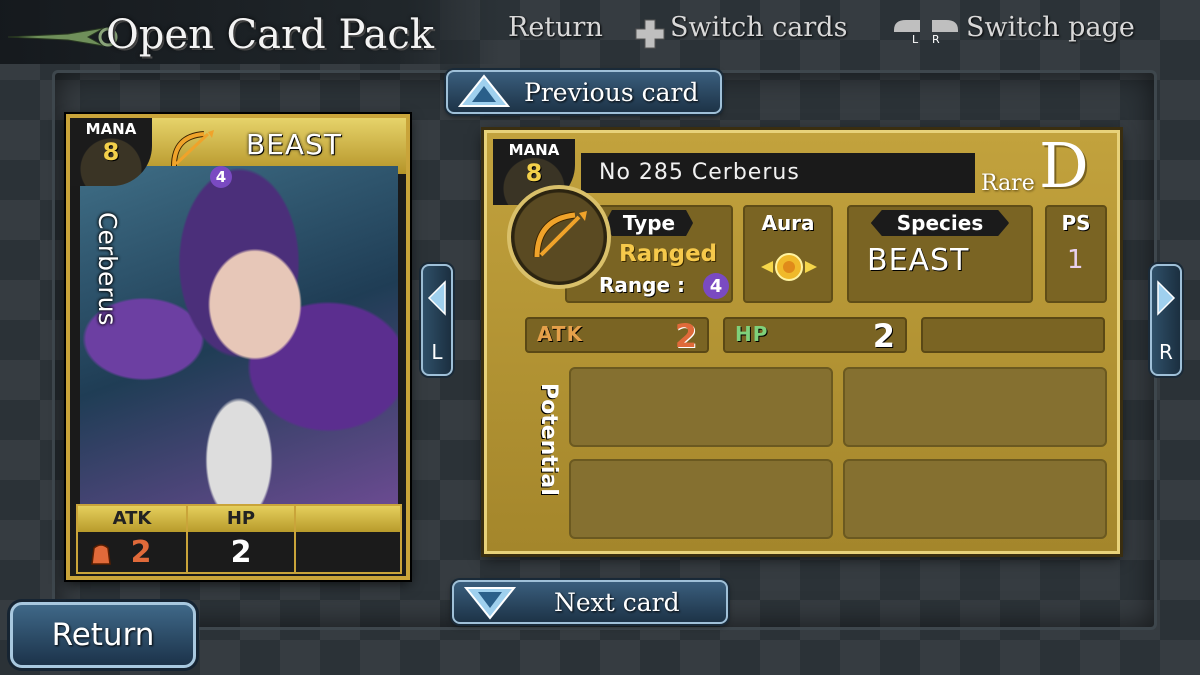 The height and width of the screenshot is (675, 1200). I want to click on card-name: Cerberus, so click(107, 269).